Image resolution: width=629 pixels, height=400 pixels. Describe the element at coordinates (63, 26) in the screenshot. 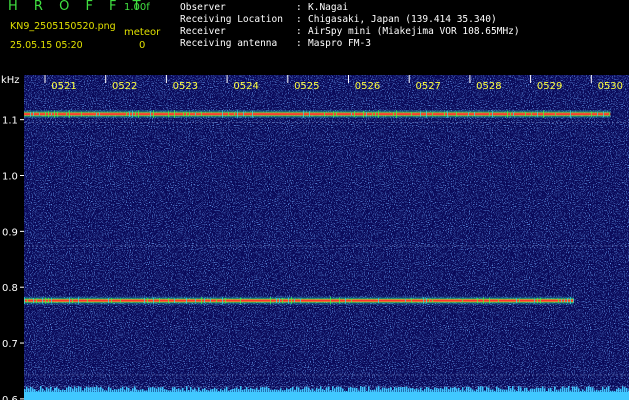

I see `file-name: KN9_2505150520.png` at that location.